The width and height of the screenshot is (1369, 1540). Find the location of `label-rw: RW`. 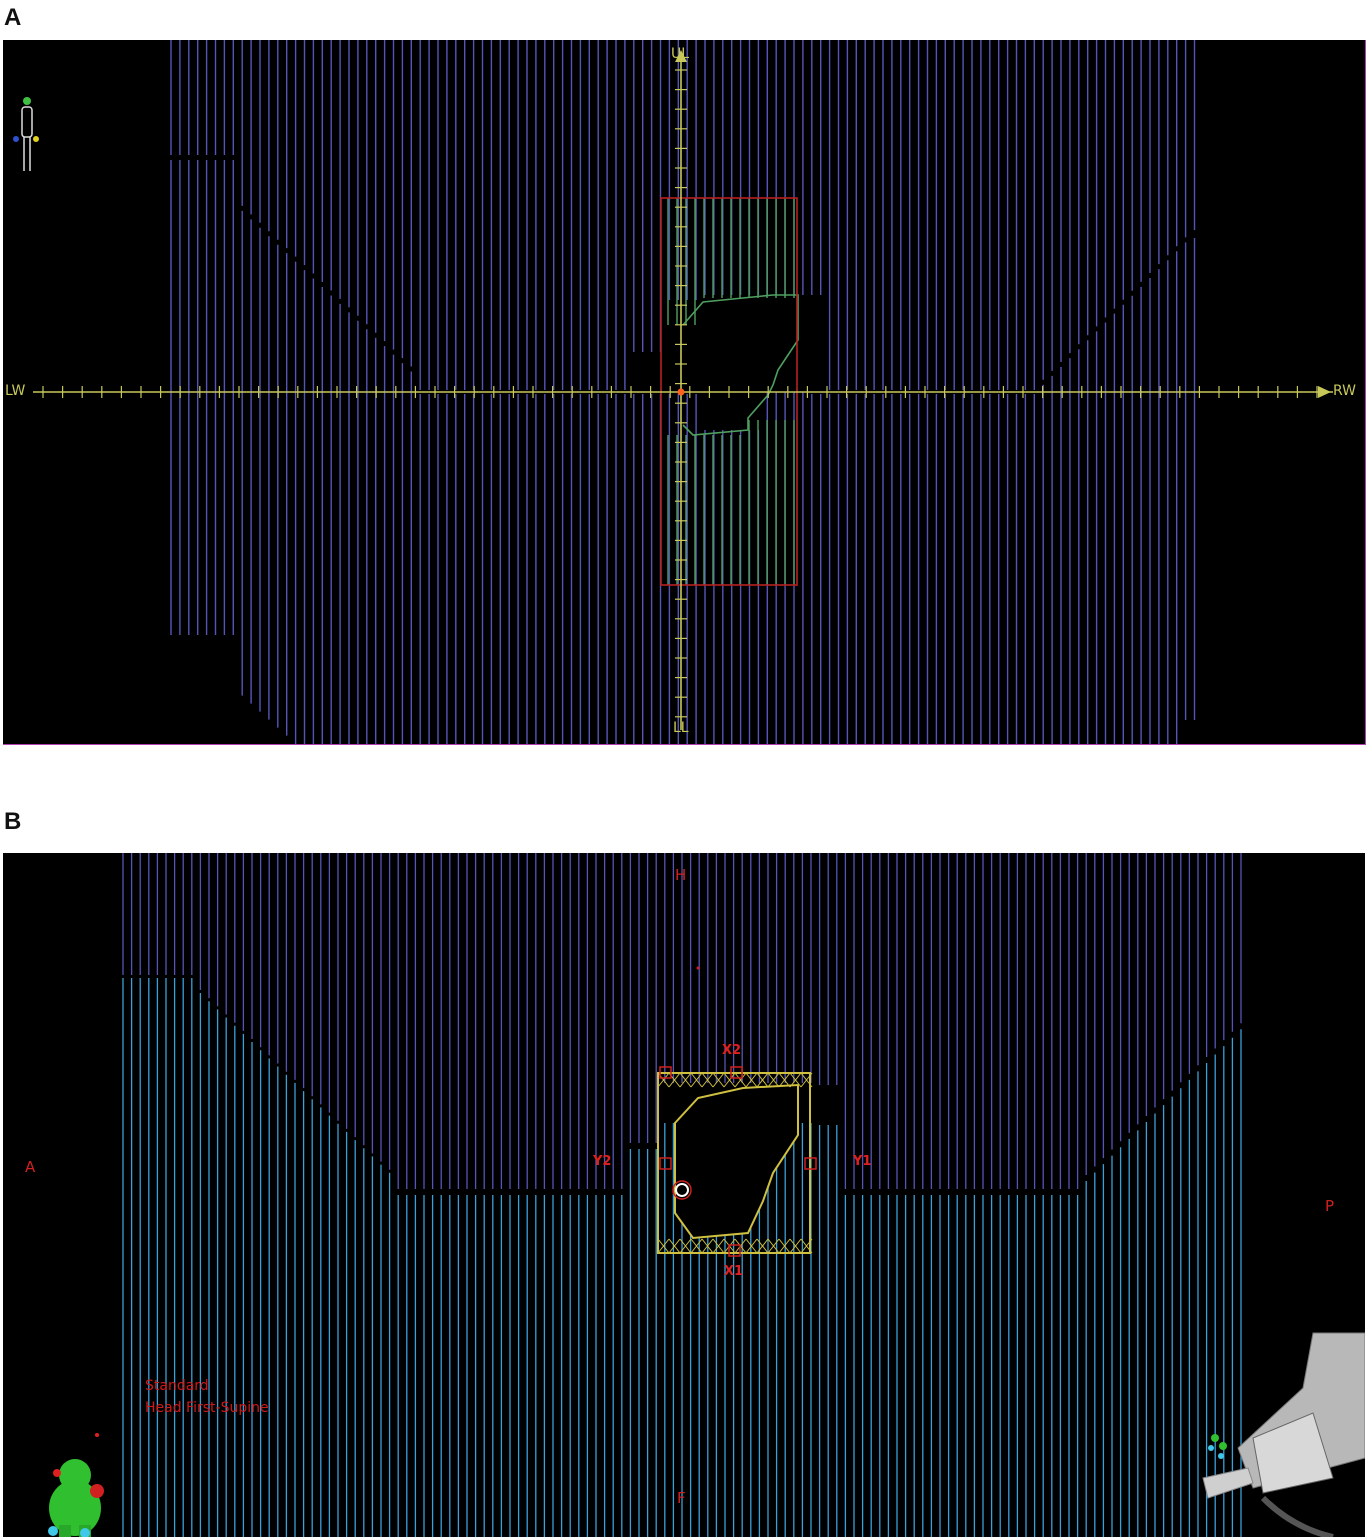

label-rw: RW is located at coordinates (1345, 391).